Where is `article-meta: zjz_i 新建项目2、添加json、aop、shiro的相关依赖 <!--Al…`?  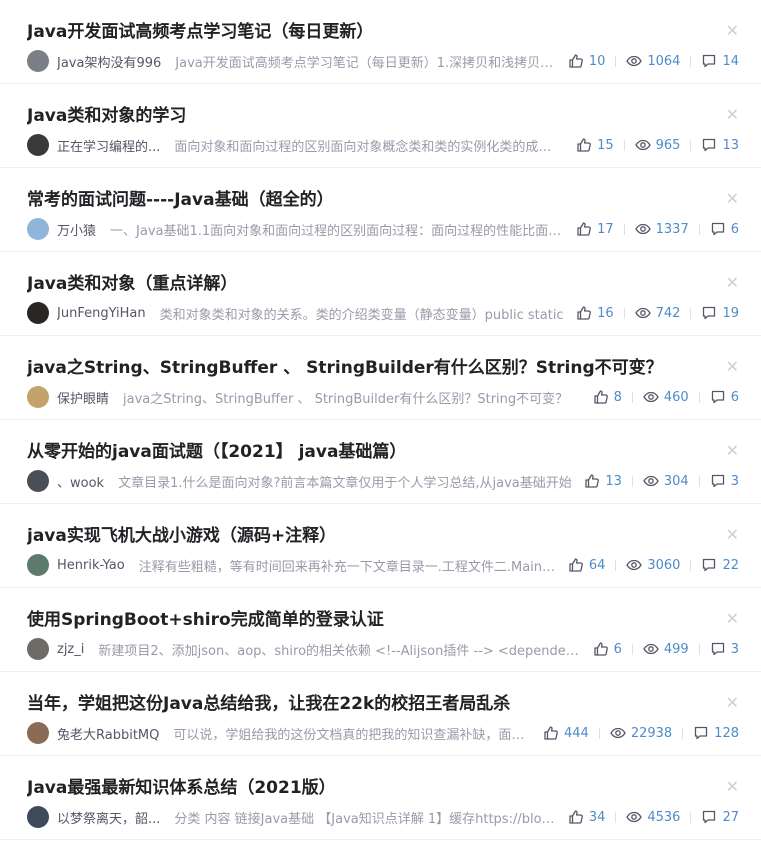 article-meta: zjz_i 新建项目2、添加json、aop、shiro的相关依赖 <!--Al… is located at coordinates (383, 649).